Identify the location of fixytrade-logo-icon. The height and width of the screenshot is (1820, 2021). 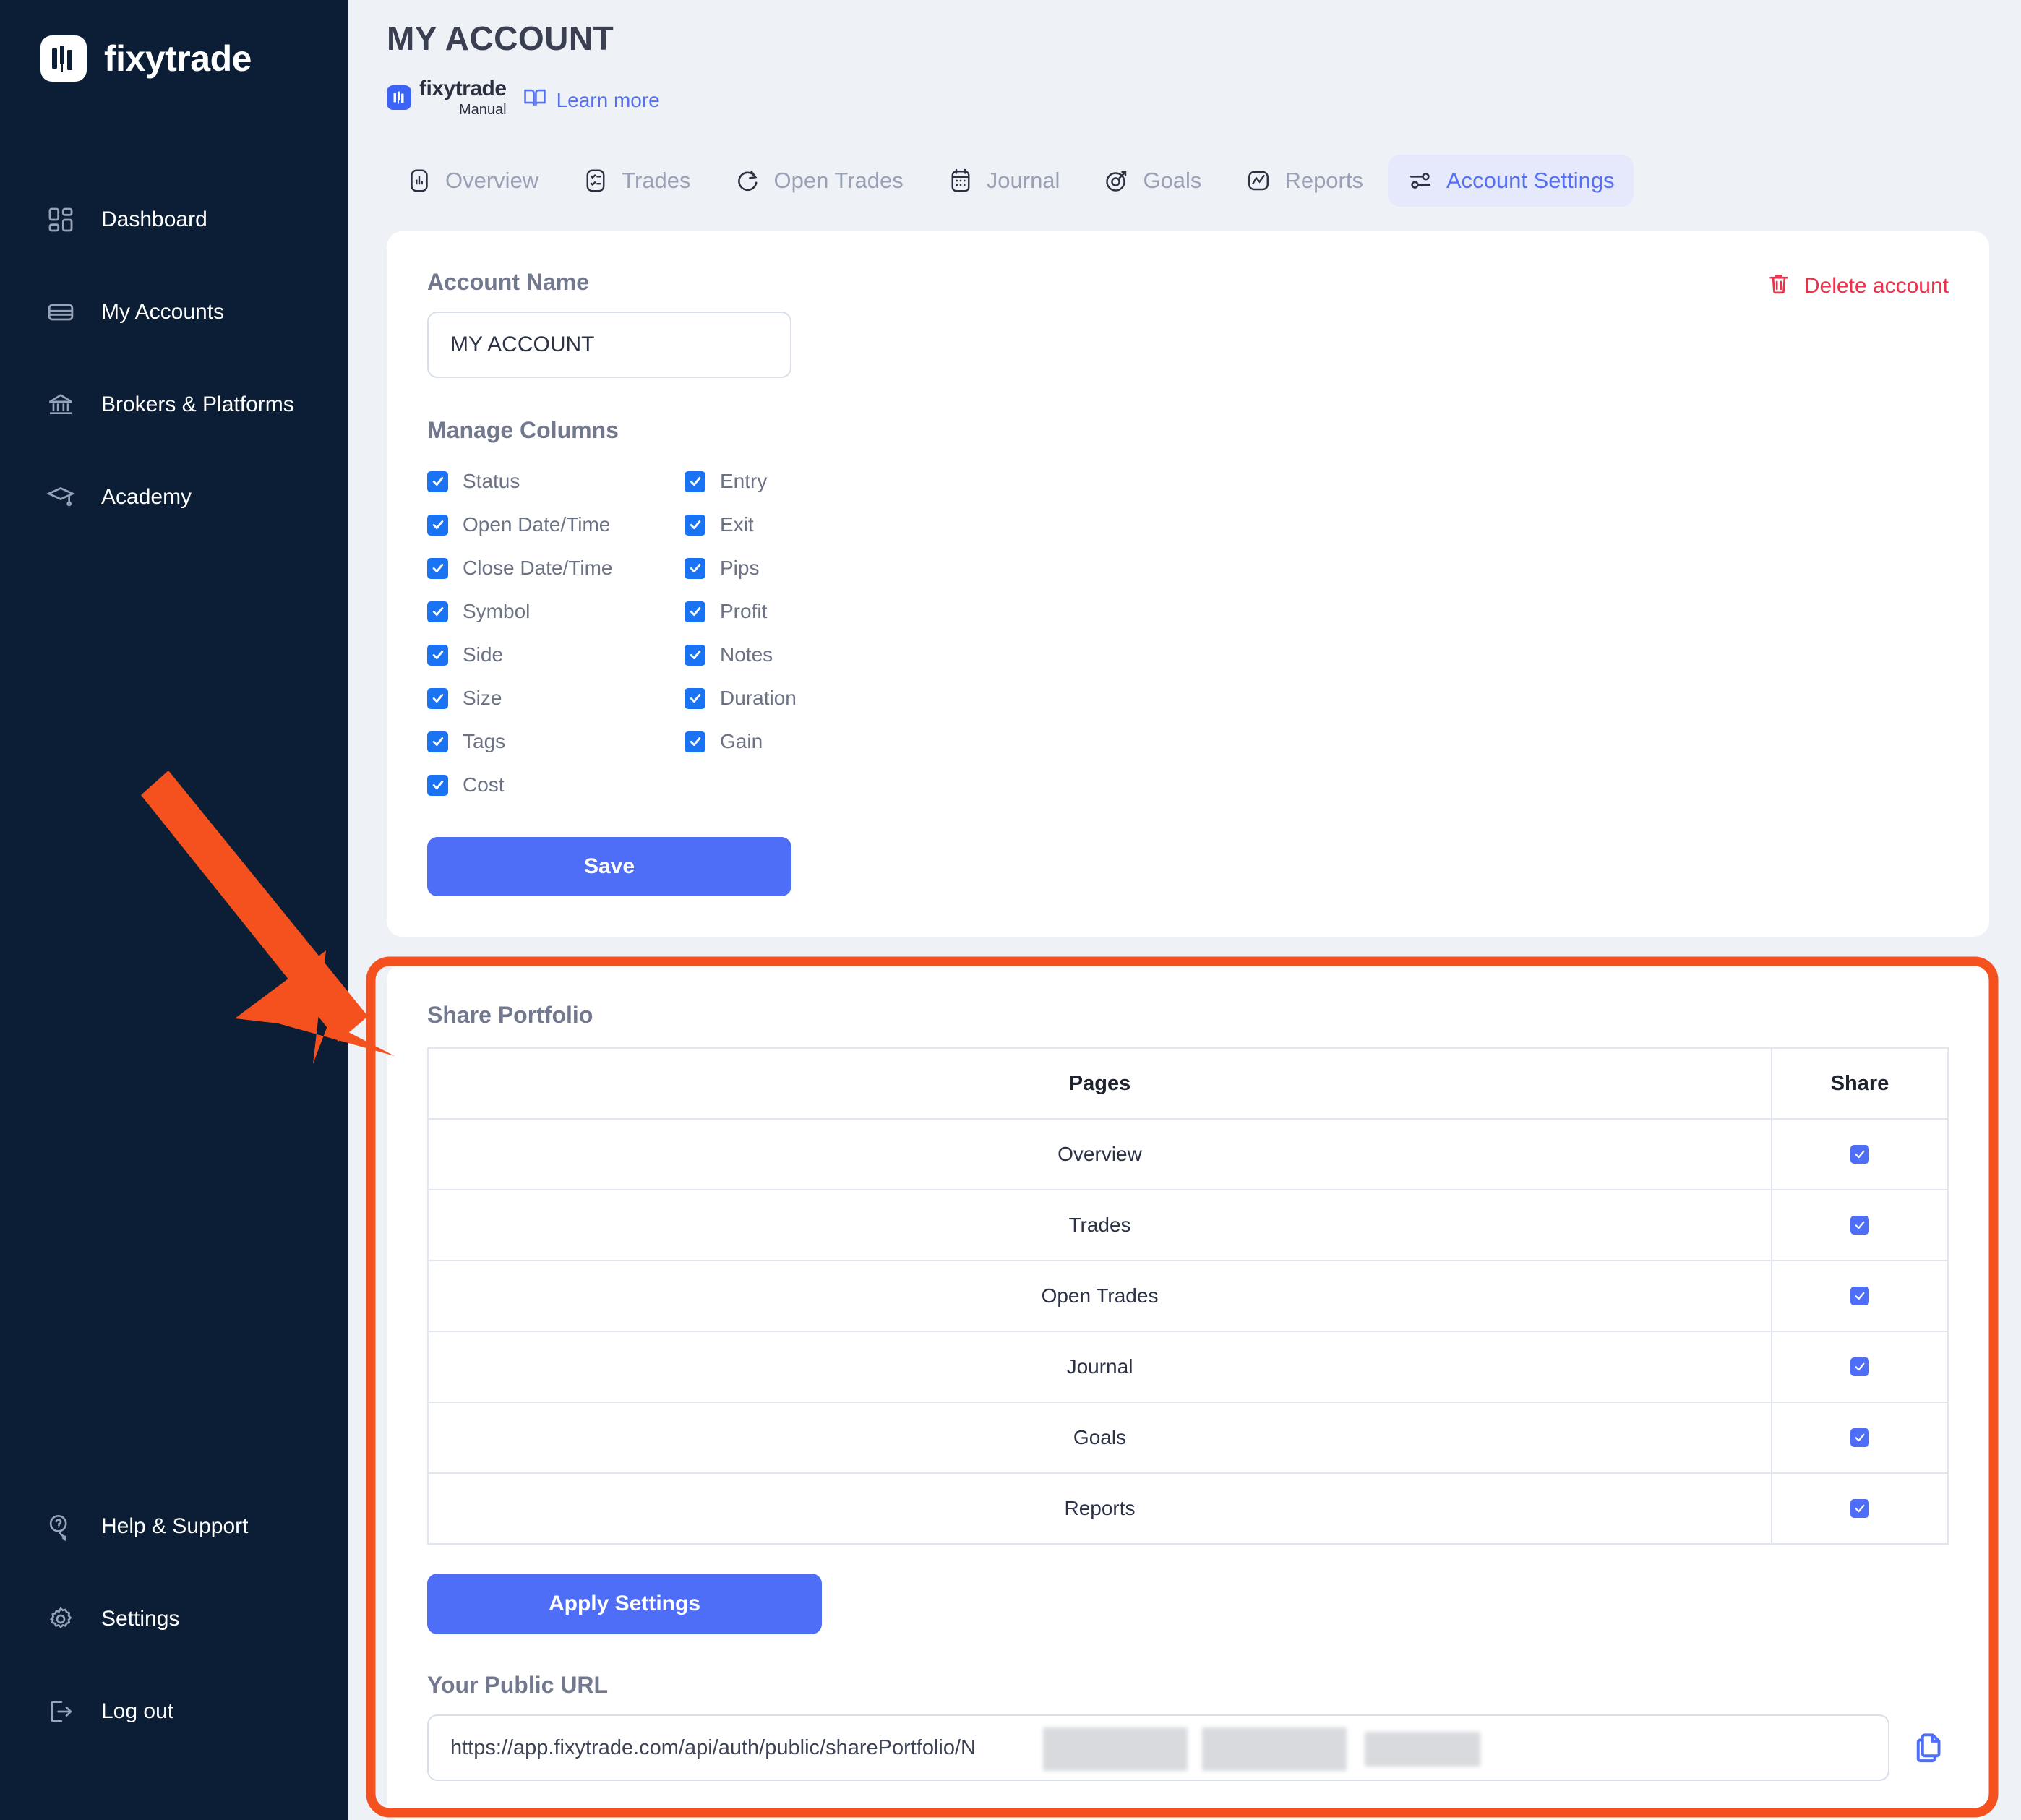
(63, 58).